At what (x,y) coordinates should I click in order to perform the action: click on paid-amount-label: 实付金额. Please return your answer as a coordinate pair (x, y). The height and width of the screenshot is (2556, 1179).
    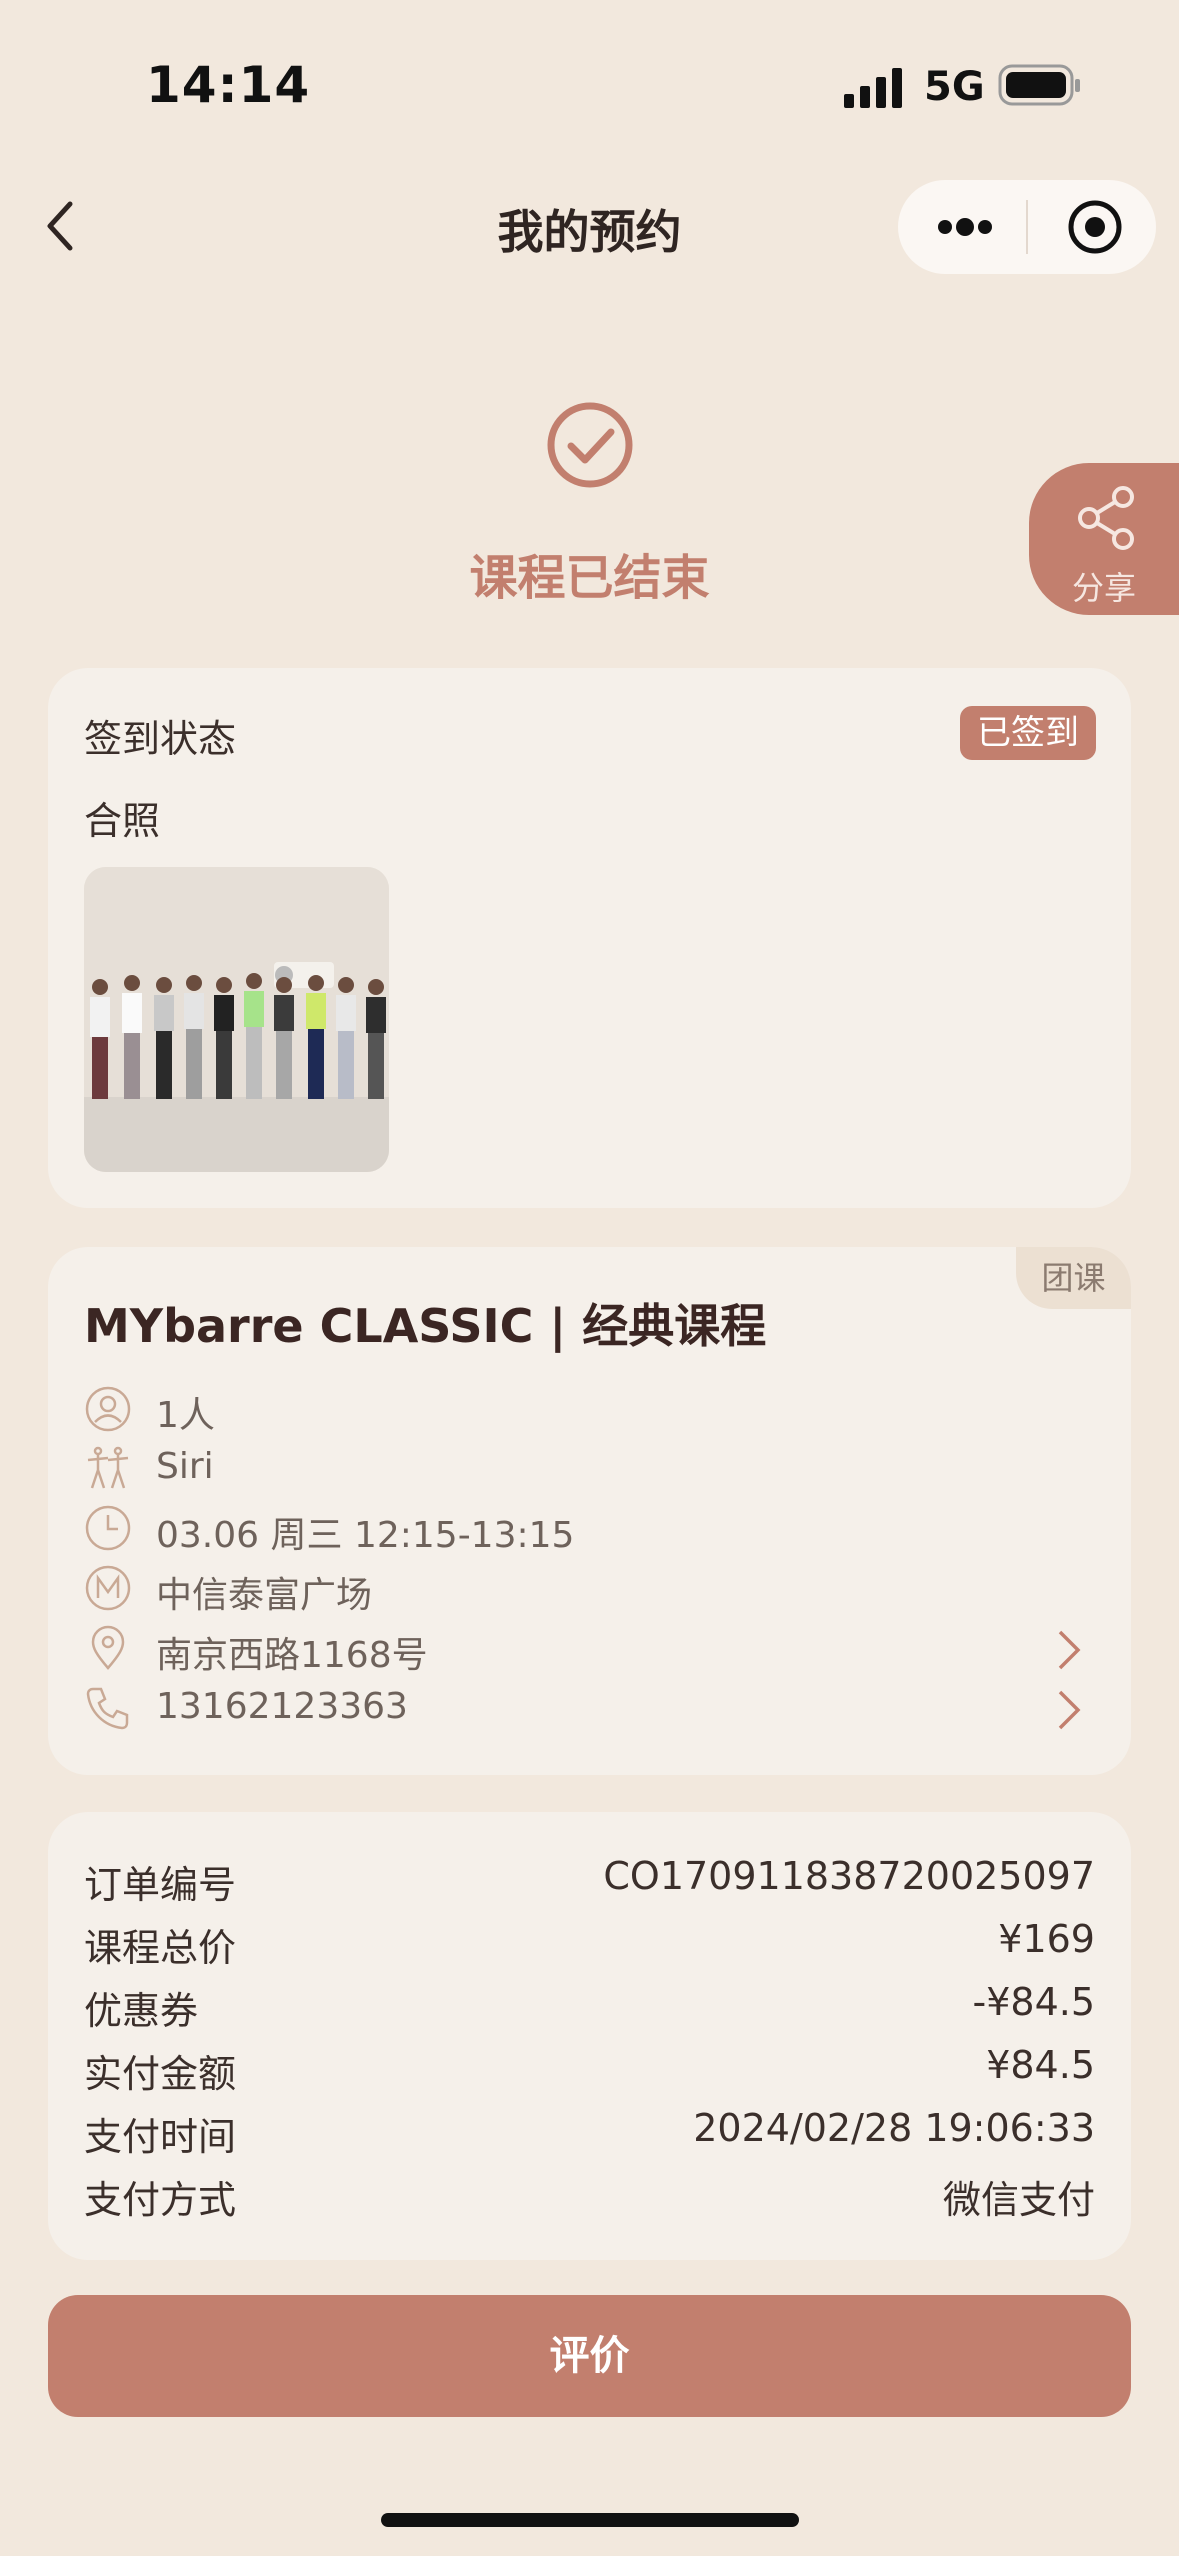
    Looking at the image, I should click on (160, 2074).